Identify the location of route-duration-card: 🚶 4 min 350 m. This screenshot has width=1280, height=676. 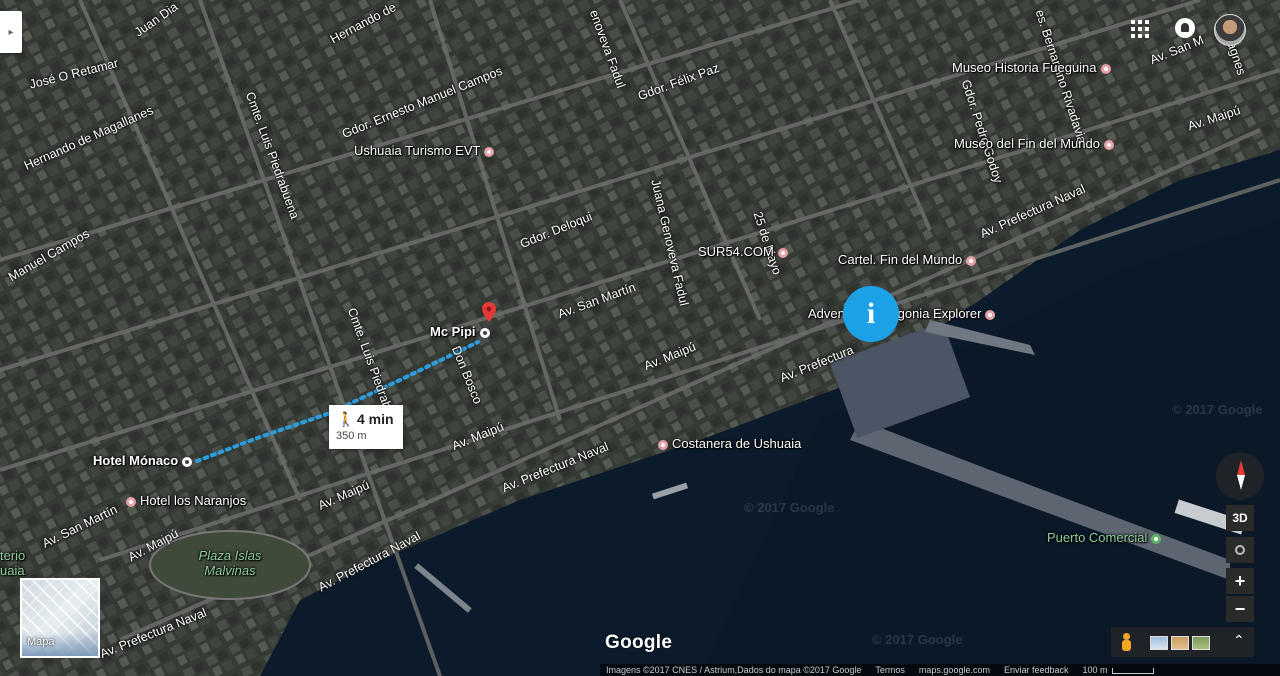
(366, 427).